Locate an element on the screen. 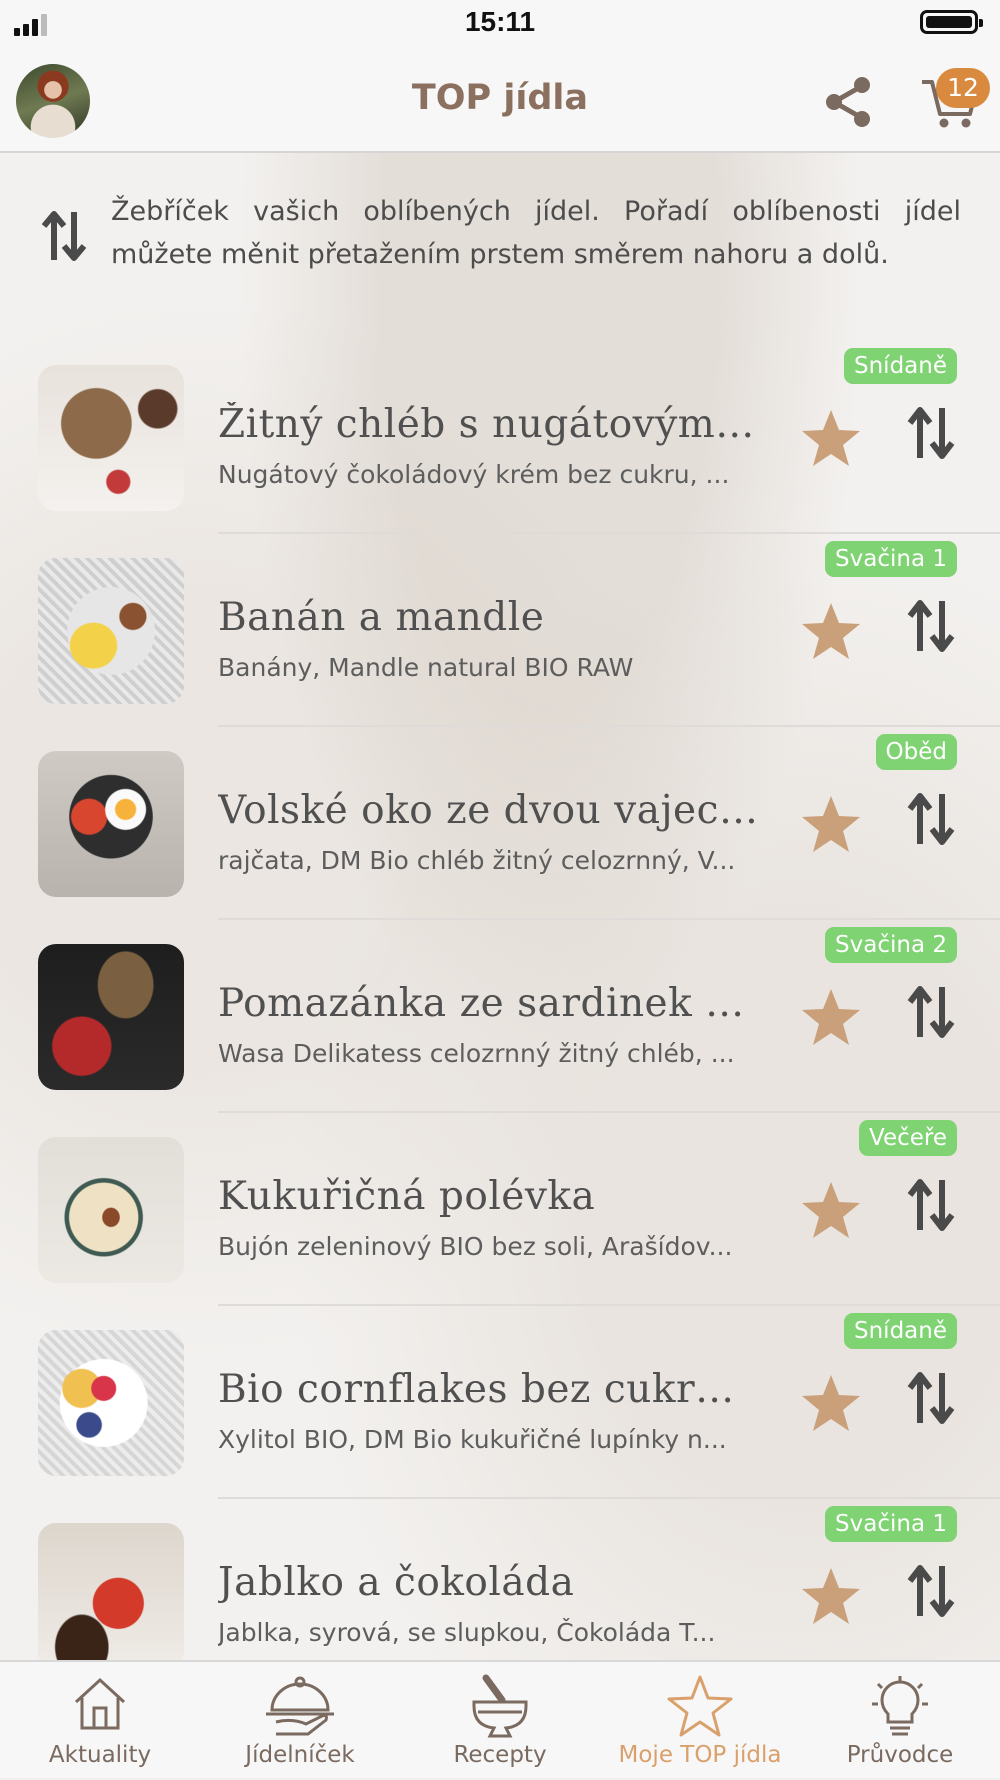 This screenshot has width=1000, height=1780. battery-icon is located at coordinates (951, 22).